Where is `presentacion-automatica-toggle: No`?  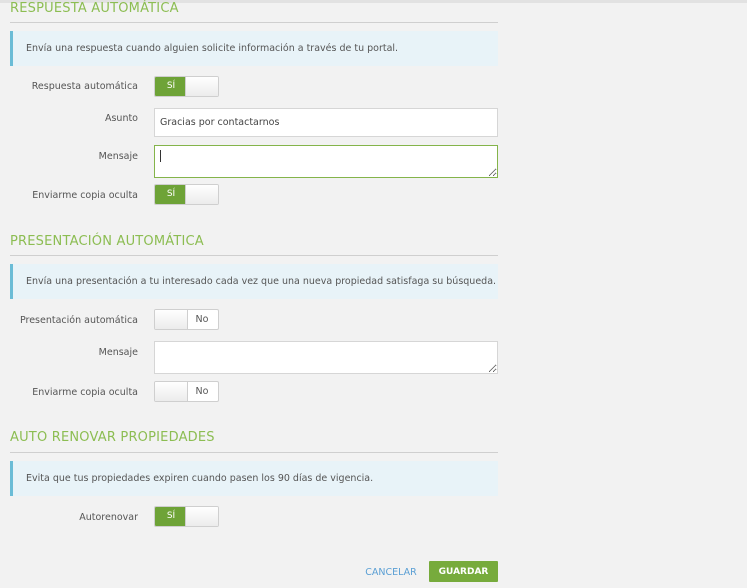 presentacion-automatica-toggle: No is located at coordinates (186, 319).